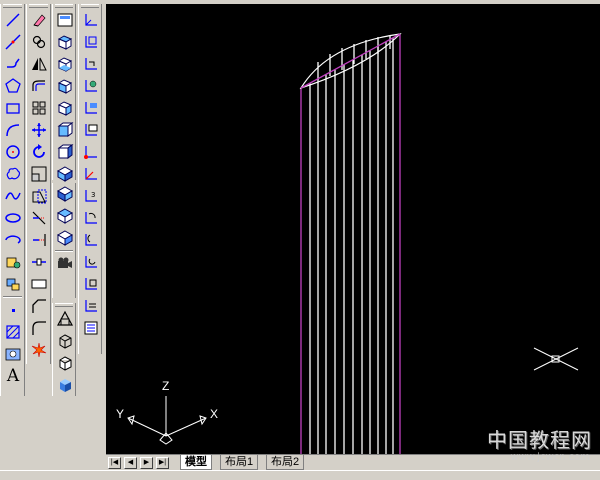 This screenshot has height=480, width=600. I want to click on 3d-wireframe-icon, so click(65, 341).